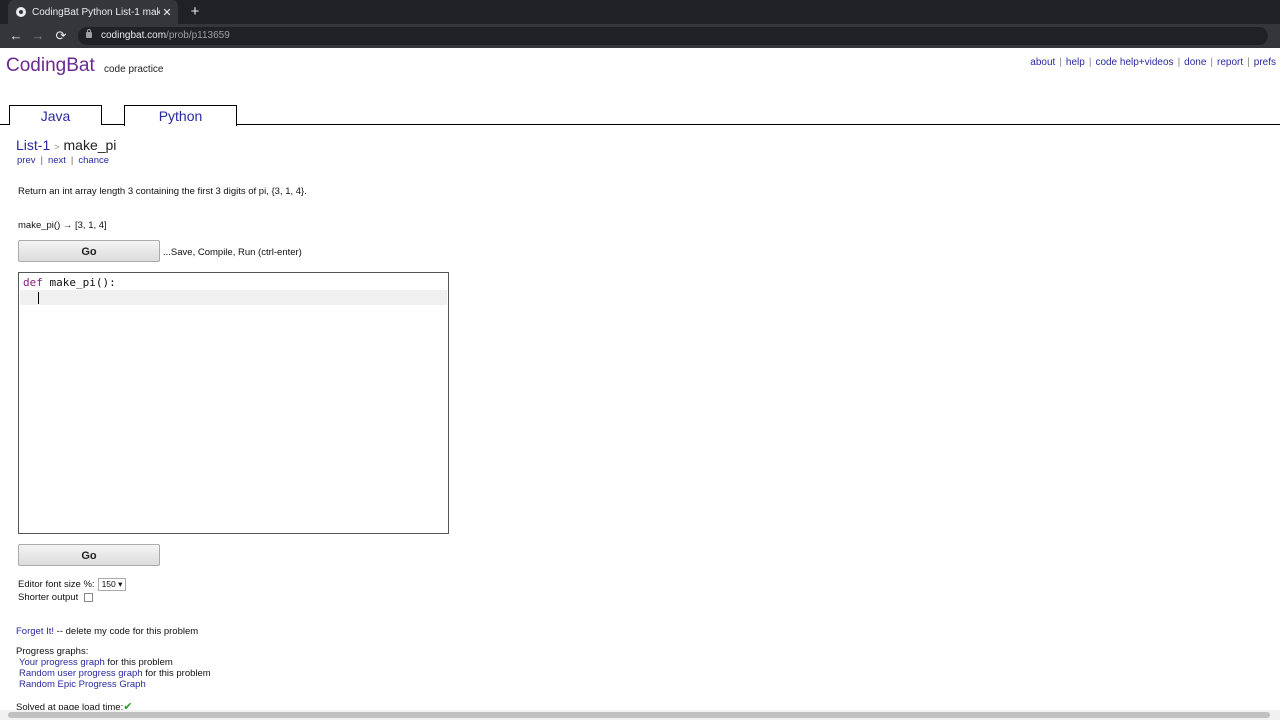 The image size is (1280, 720). I want to click on go-button-bottom: Go, so click(89, 555).